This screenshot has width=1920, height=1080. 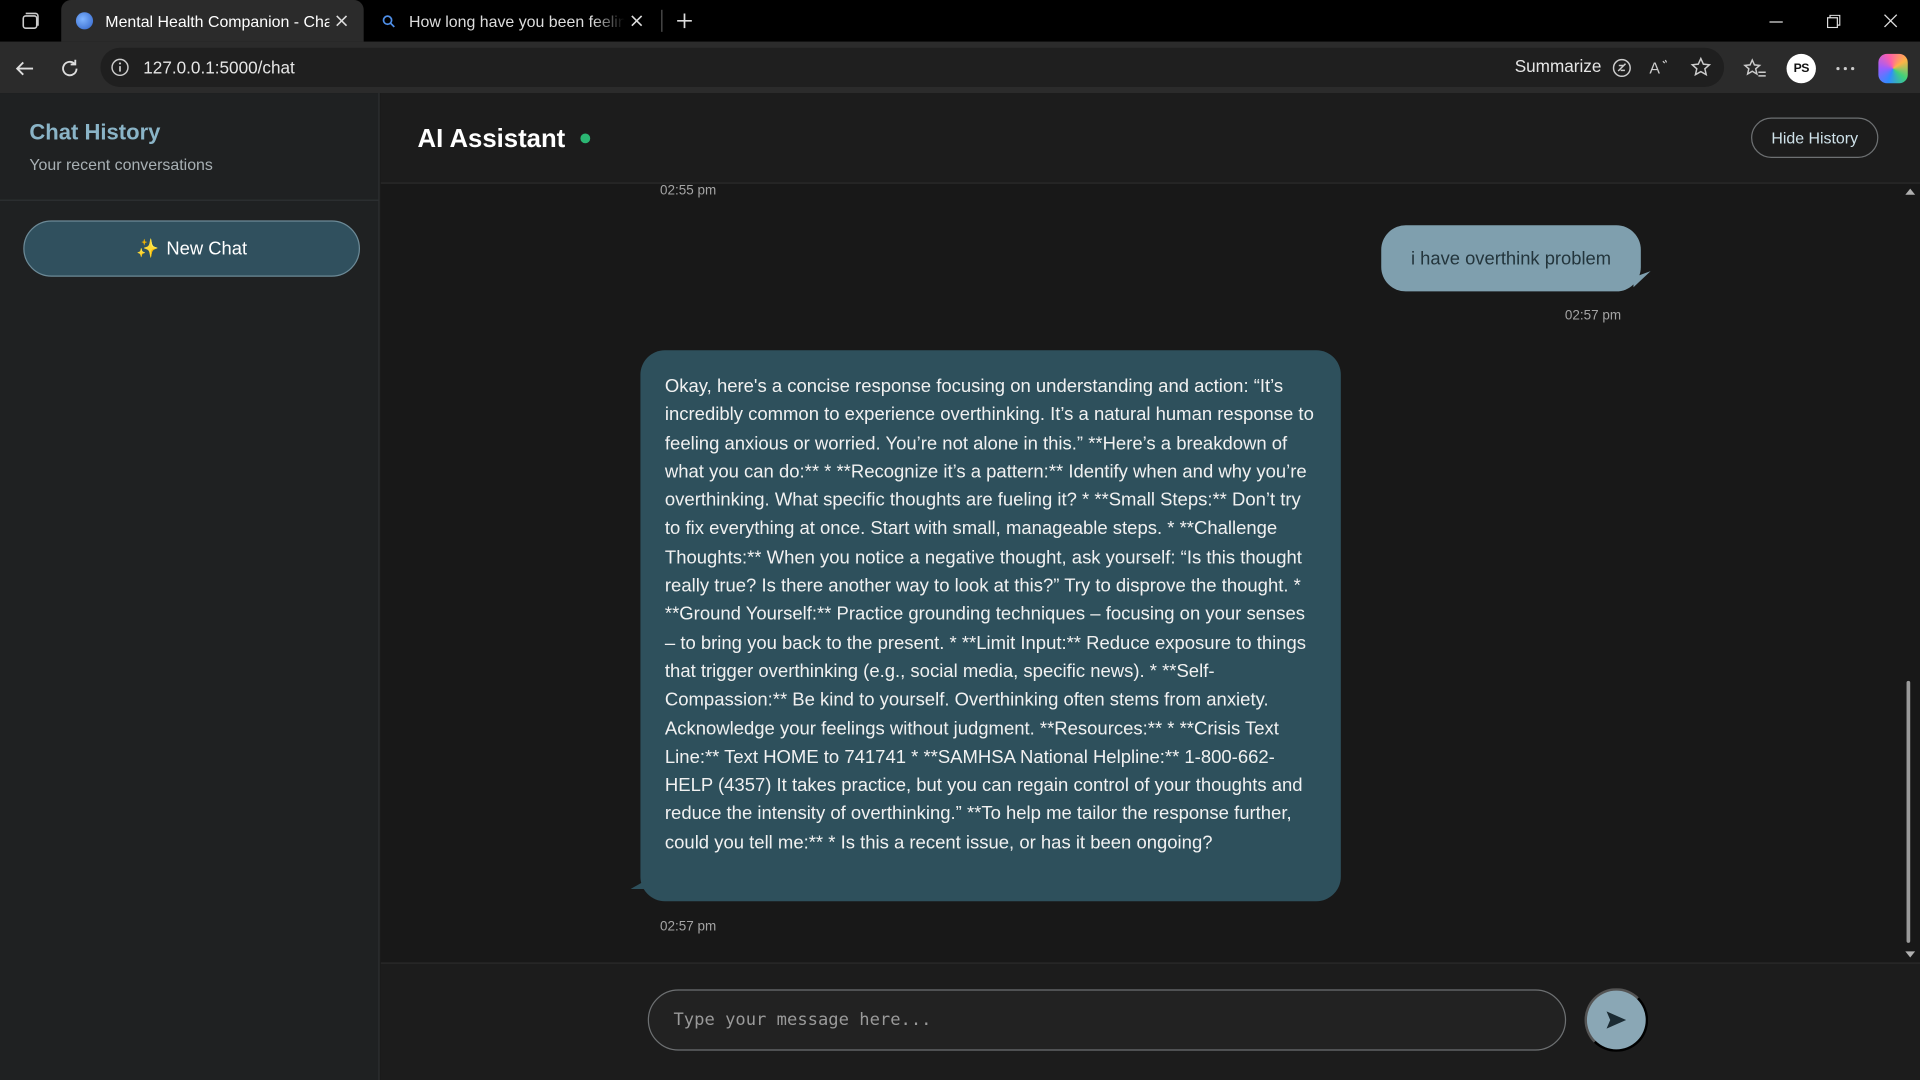 What do you see at coordinates (121, 164) in the screenshot?
I see `sidebar-subtitle: Your recent conversations` at bounding box center [121, 164].